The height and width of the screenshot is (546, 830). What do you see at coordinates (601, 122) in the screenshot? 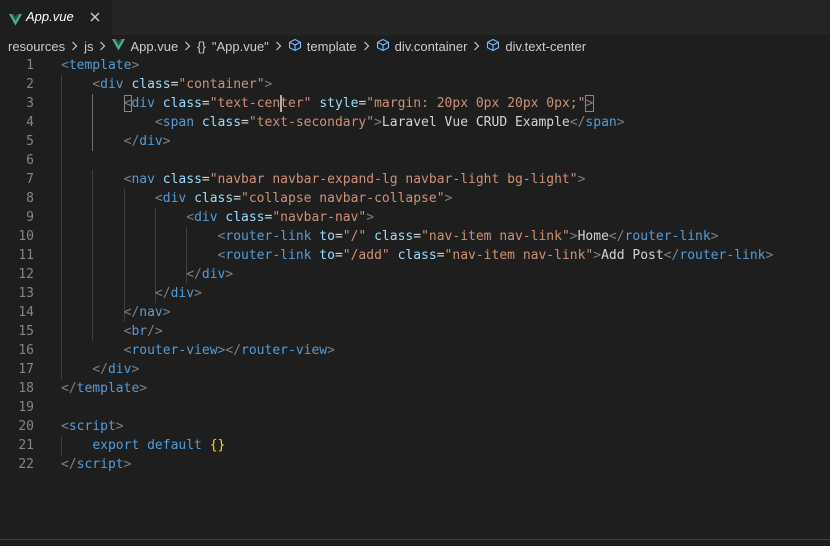
I see `code-token: span` at bounding box center [601, 122].